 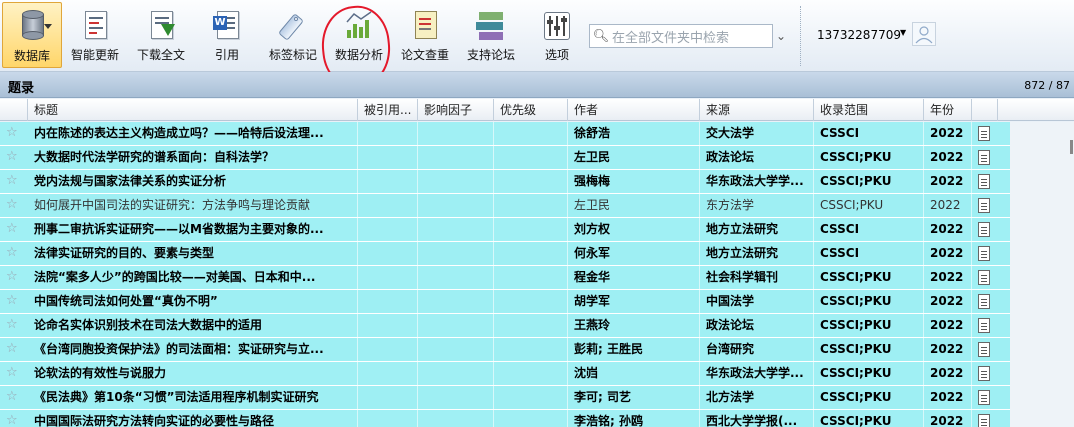 I want to click on cell-source: 北方法学, so click(x=757, y=397).